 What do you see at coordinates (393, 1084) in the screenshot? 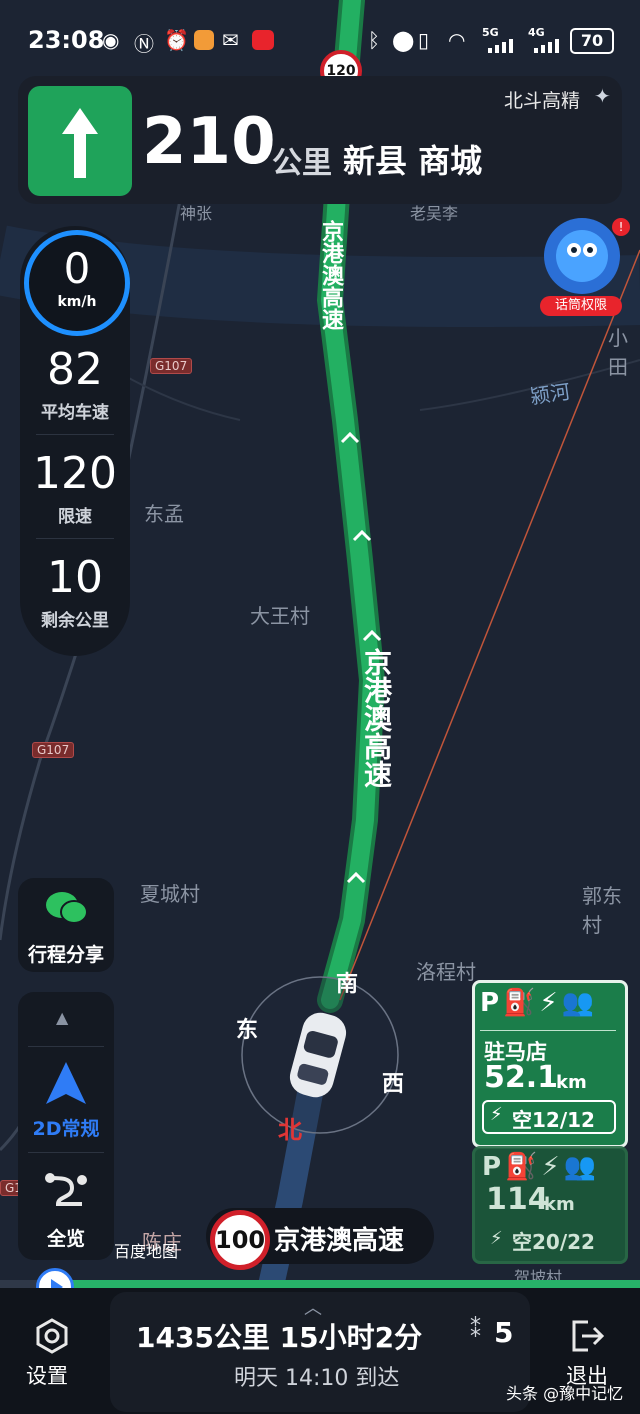
I see `compass-west: 西` at bounding box center [393, 1084].